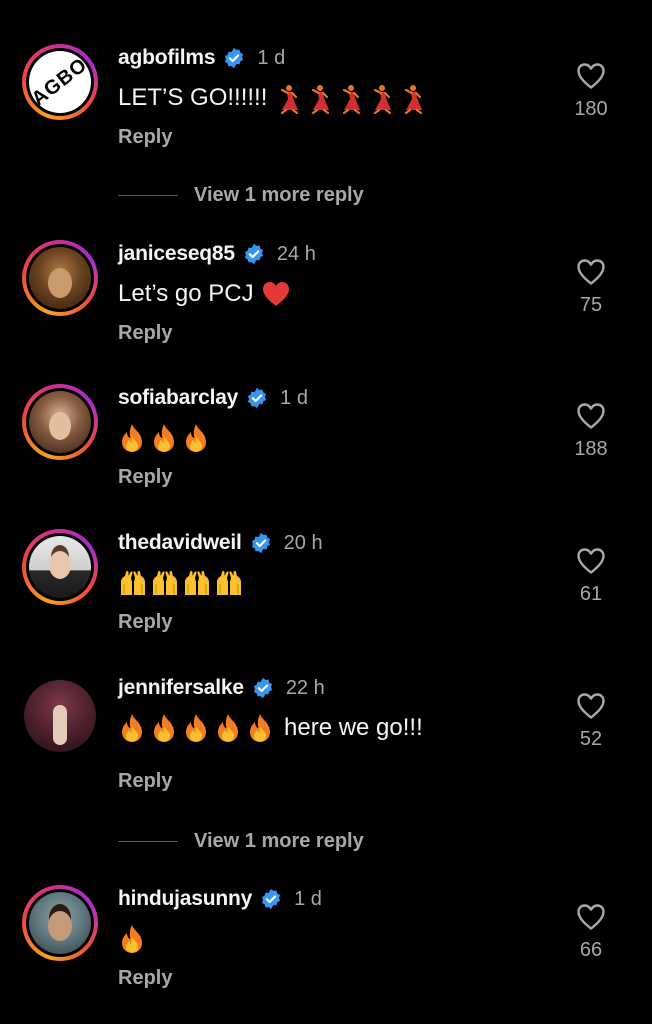  I want to click on agbo-logo: AGBO, so click(60, 81).